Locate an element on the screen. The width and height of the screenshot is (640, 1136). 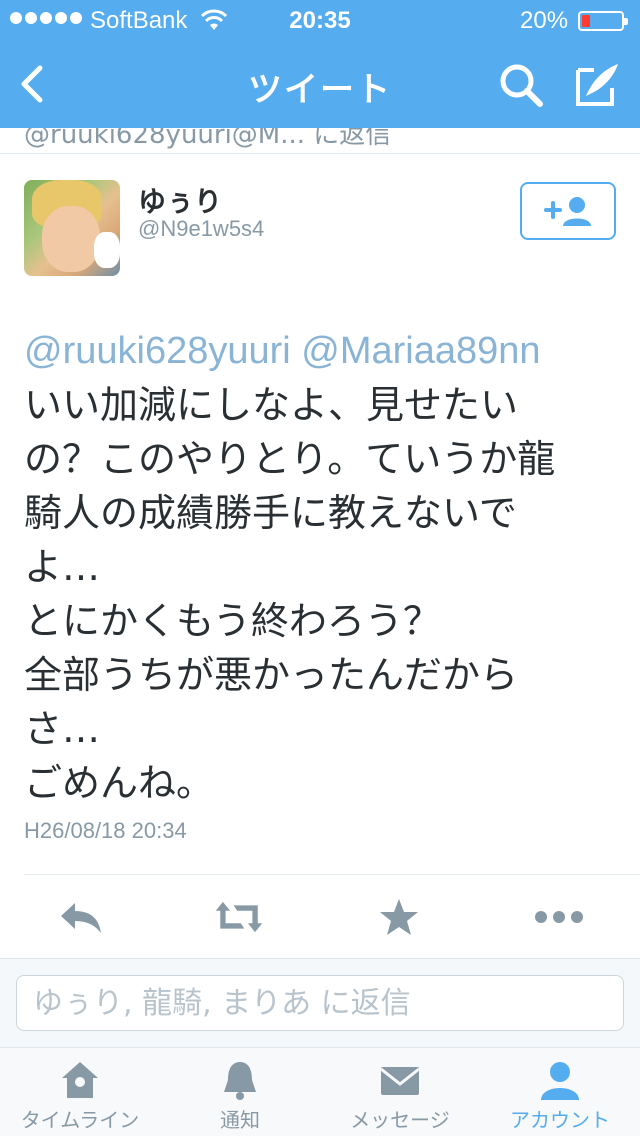
tab-label: 通知 is located at coordinates (240, 1120).